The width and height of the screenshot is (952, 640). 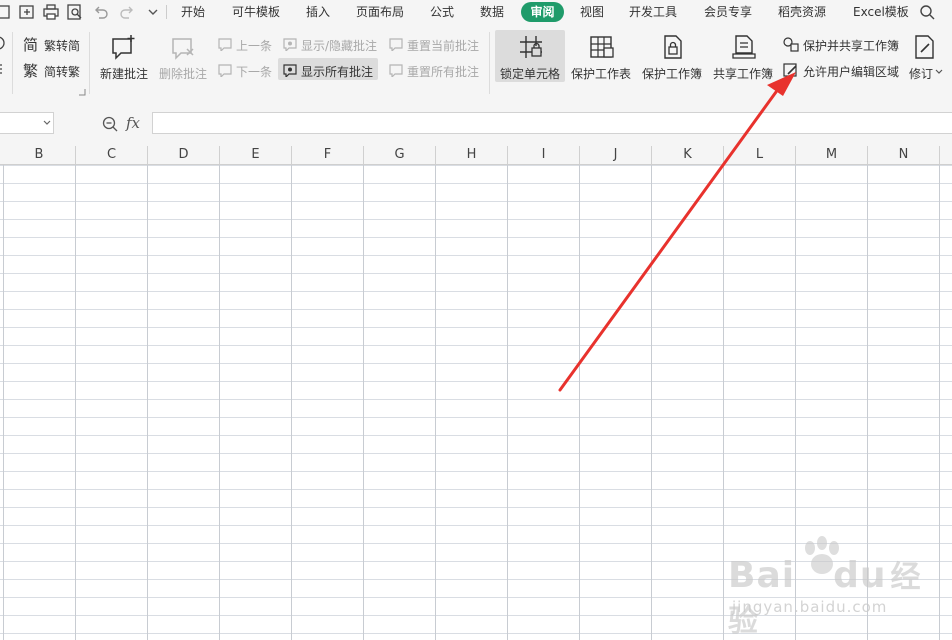 I want to click on column-header-g: G, so click(x=400, y=155).